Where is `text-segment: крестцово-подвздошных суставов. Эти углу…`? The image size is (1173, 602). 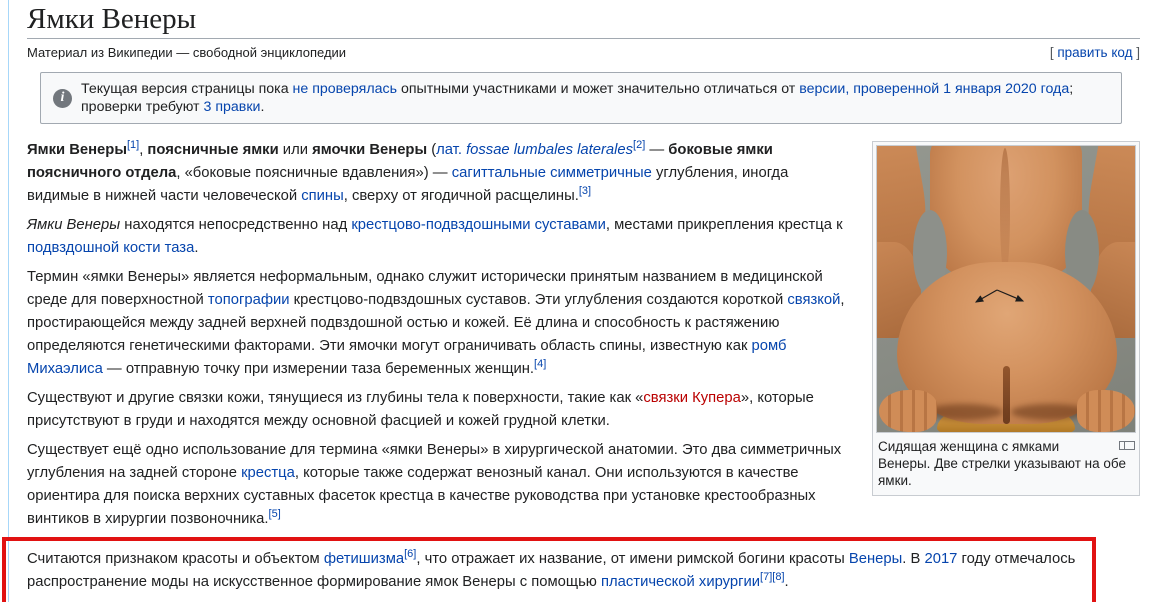 text-segment: крестцово-подвздошных суставов. Эти углу… is located at coordinates (538, 300).